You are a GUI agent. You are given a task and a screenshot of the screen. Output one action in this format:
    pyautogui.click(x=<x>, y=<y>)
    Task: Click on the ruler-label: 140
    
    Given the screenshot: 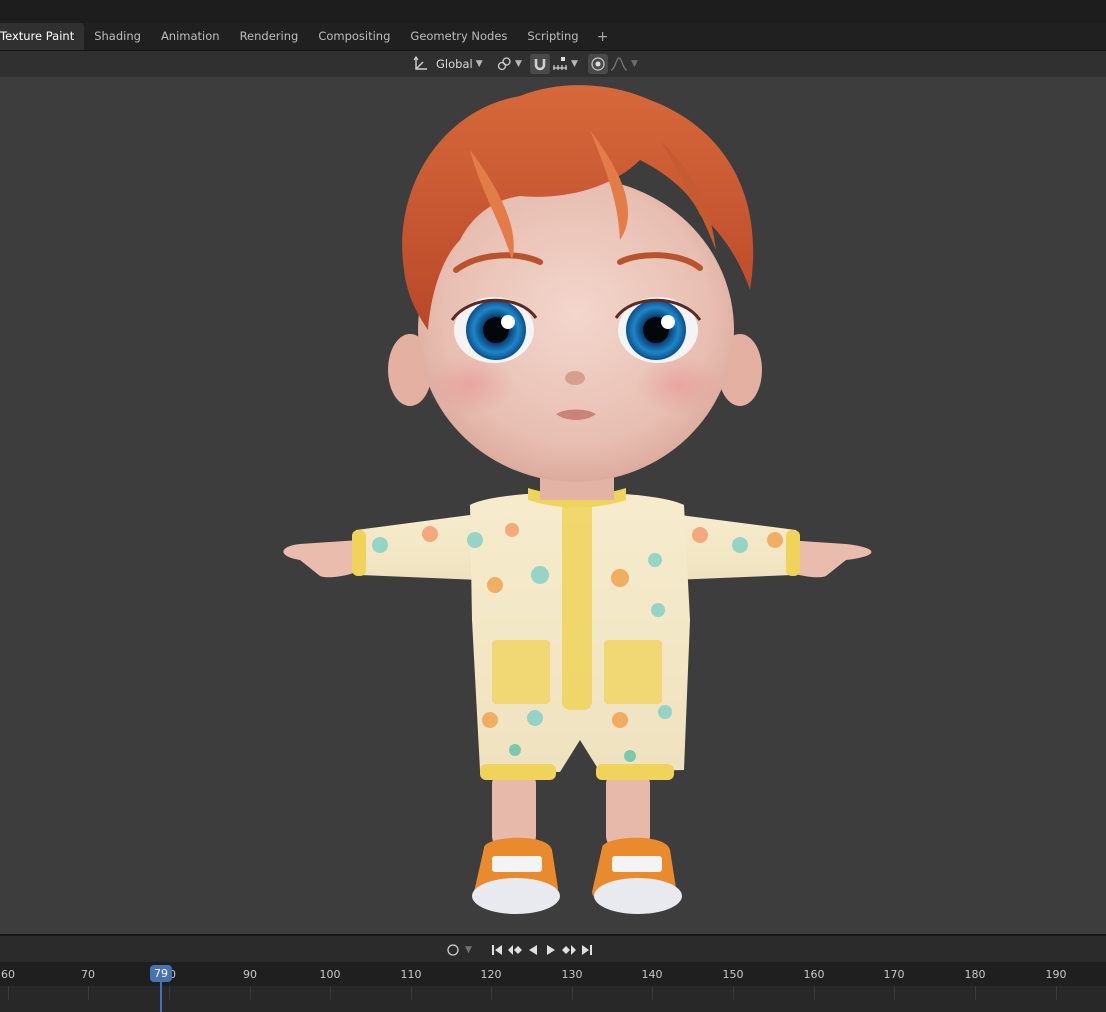 What is the action you would take?
    pyautogui.click(x=652, y=974)
    